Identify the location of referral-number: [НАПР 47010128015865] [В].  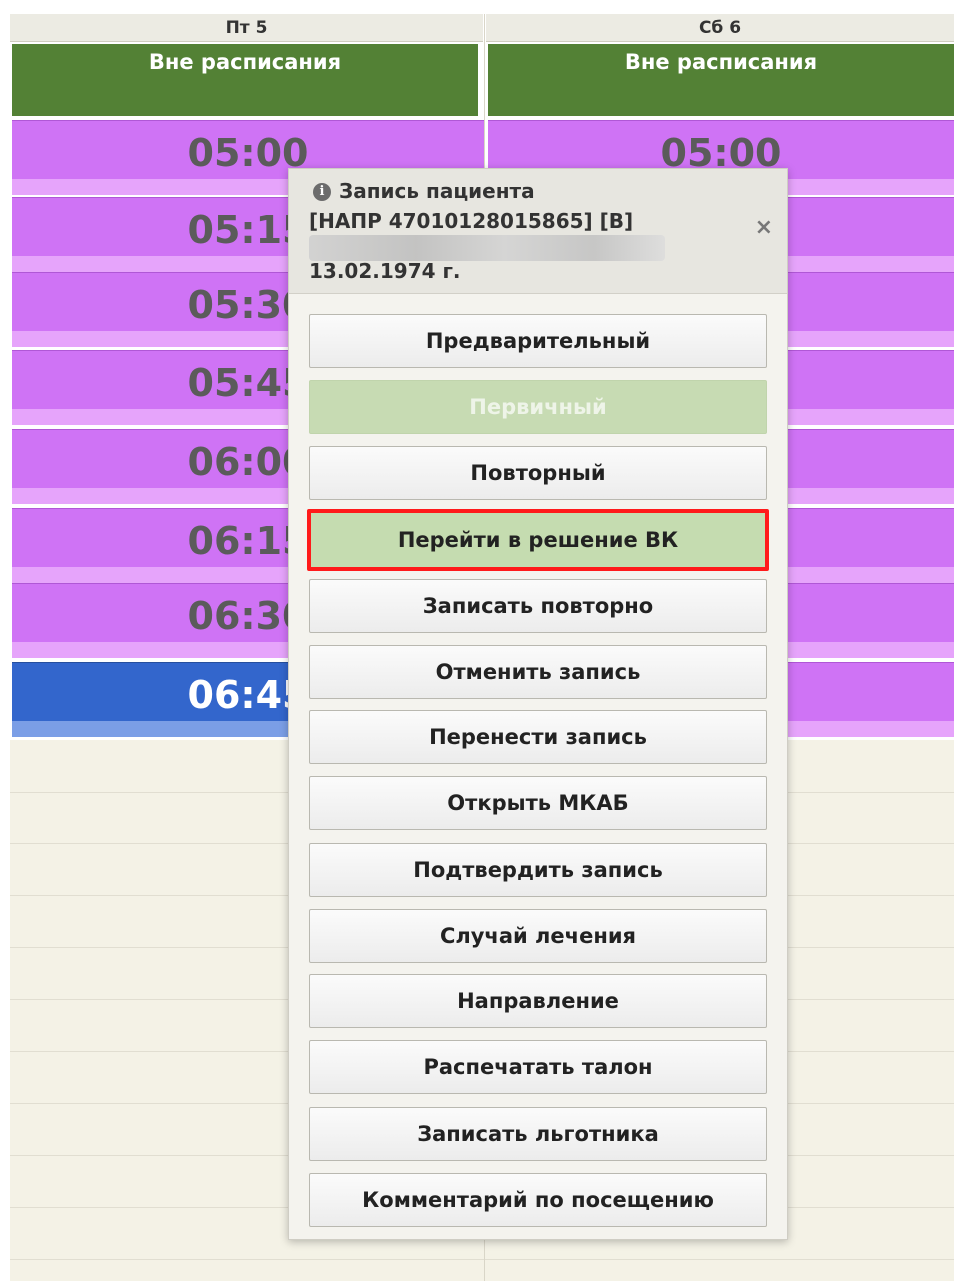
(471, 221).